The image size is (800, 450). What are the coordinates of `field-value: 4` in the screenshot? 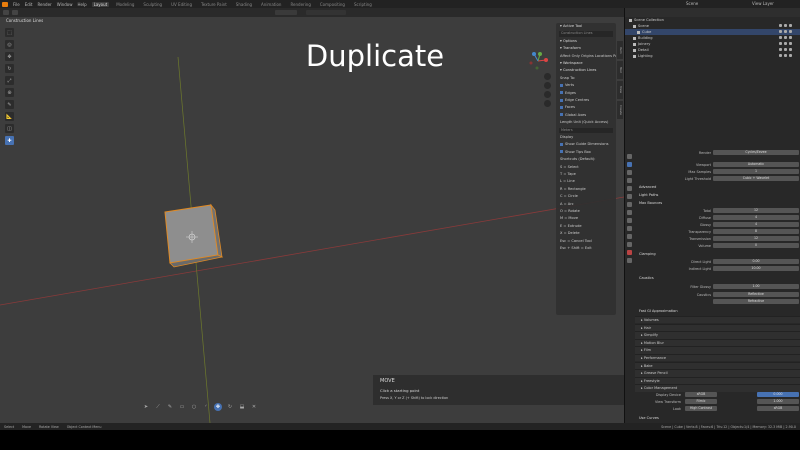 It's located at (756, 217).